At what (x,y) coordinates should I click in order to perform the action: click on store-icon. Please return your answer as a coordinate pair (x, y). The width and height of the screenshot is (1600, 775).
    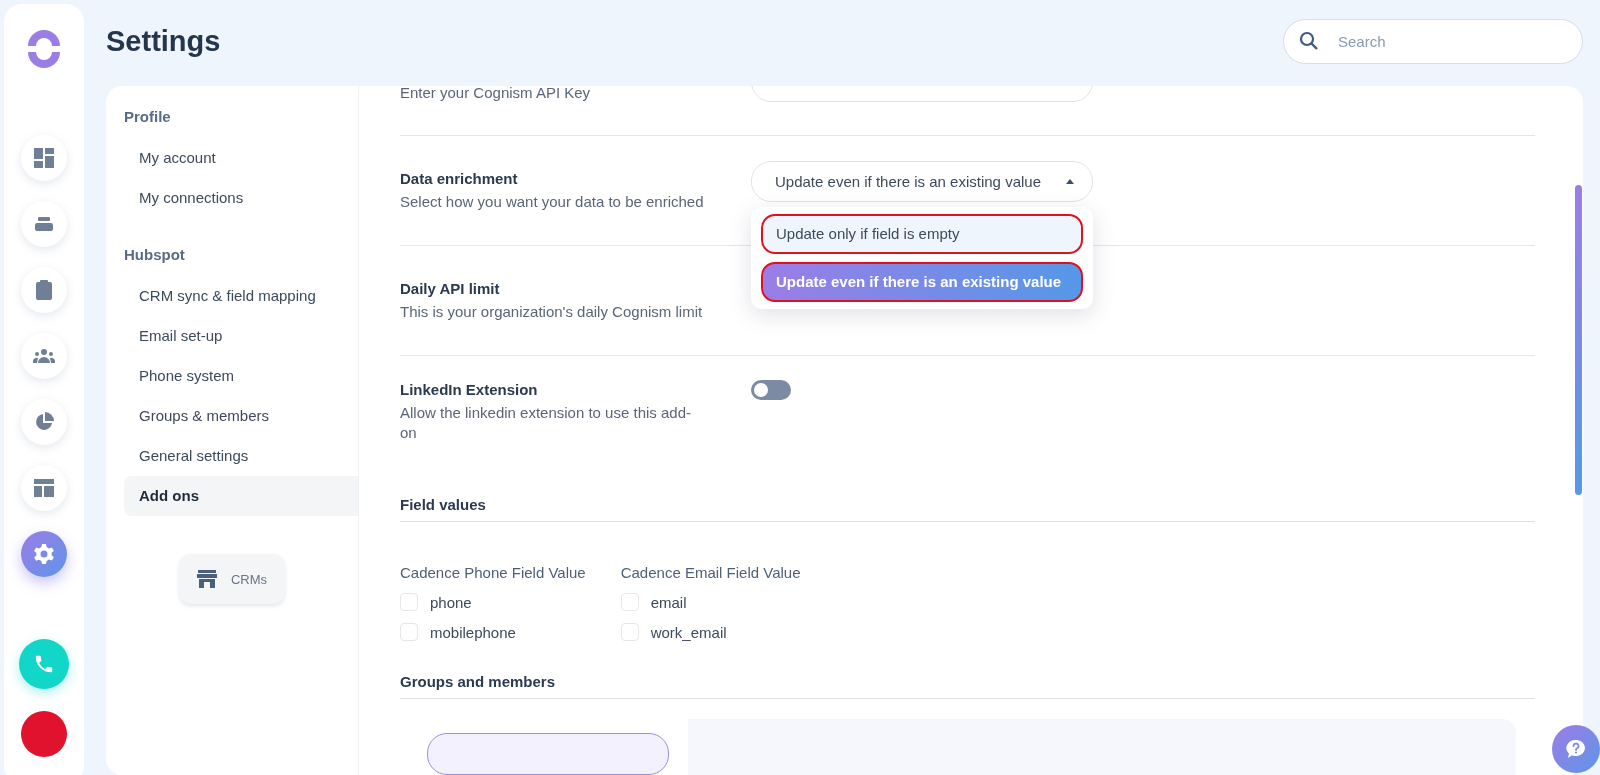
    Looking at the image, I should click on (206, 579).